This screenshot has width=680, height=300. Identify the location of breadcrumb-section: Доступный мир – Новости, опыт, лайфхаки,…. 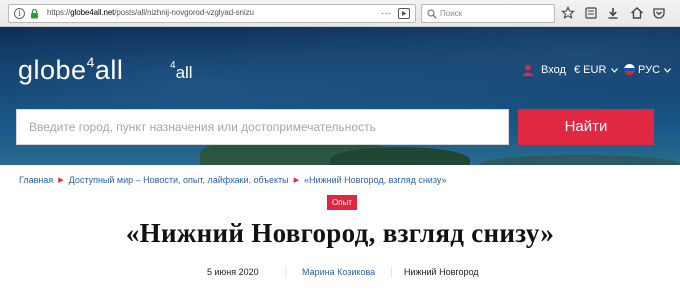
(179, 180).